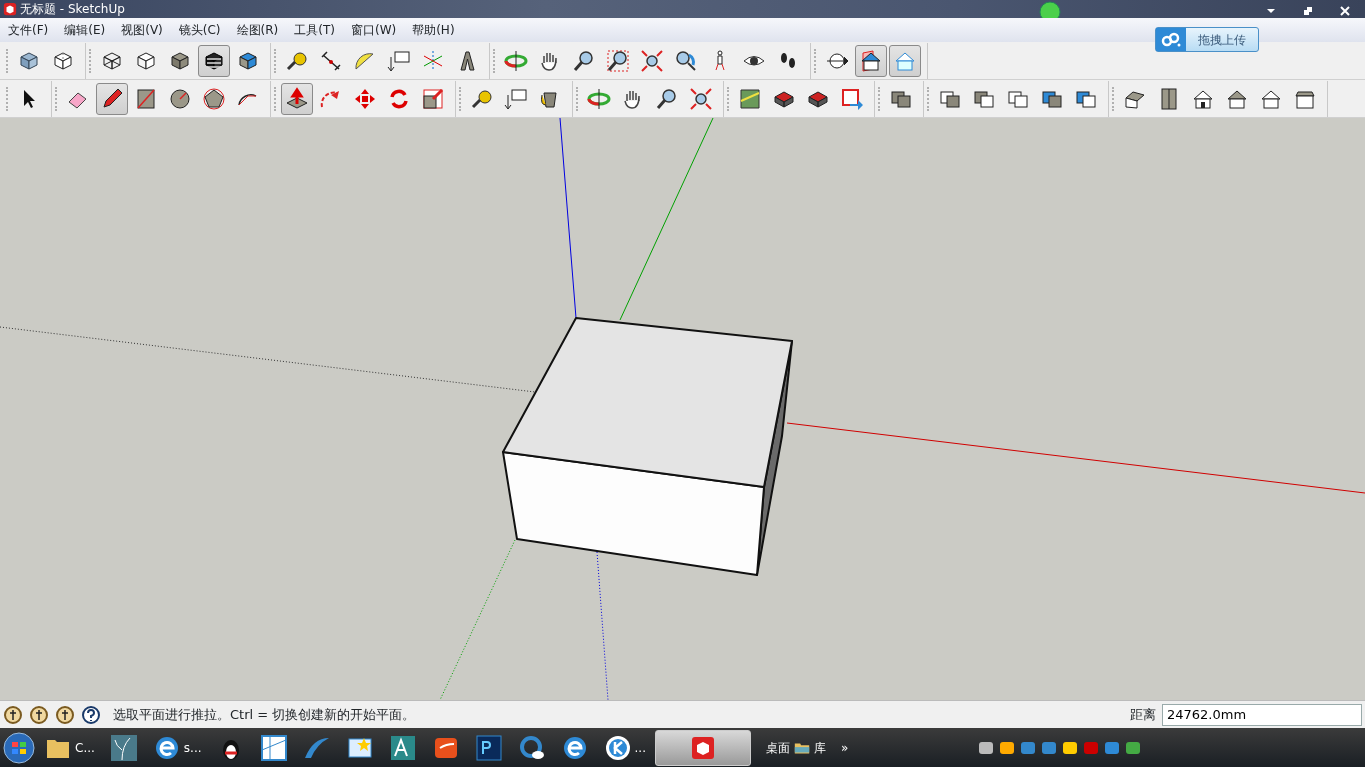 This screenshot has height=767, width=1365. What do you see at coordinates (820, 747) in the screenshot?
I see `toolbar-link: 库` at bounding box center [820, 747].